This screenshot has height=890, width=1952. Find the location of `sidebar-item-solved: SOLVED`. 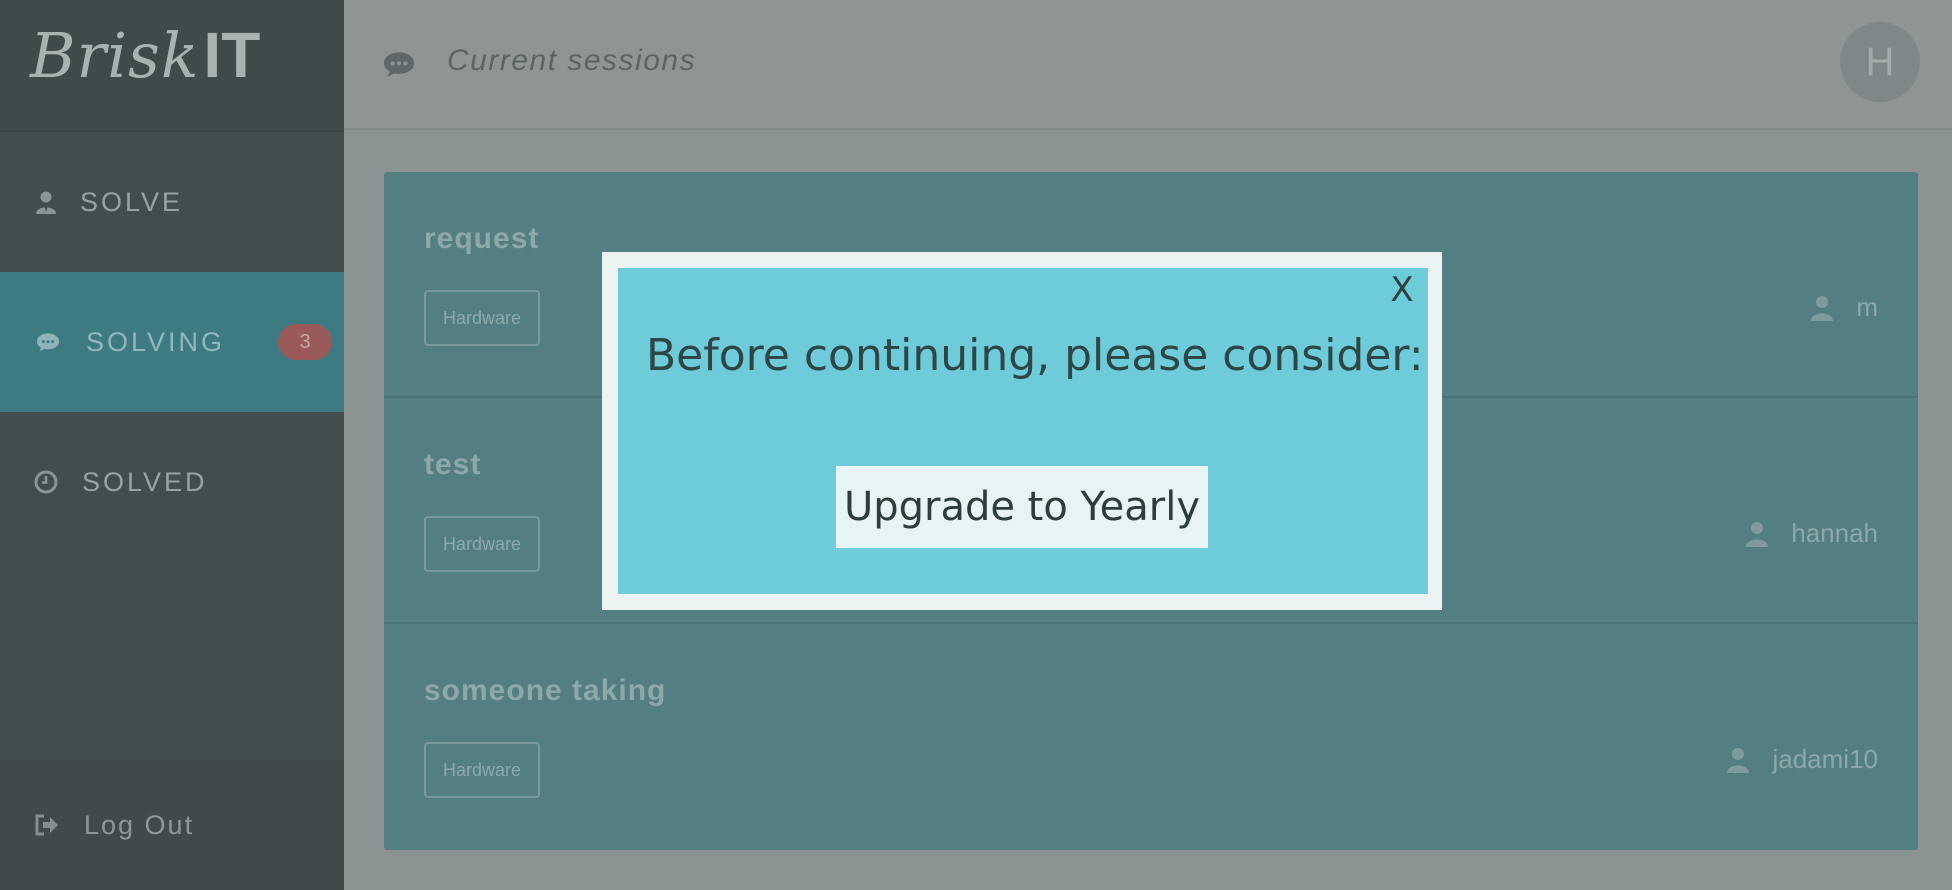

sidebar-item-solved: SOLVED is located at coordinates (172, 482).